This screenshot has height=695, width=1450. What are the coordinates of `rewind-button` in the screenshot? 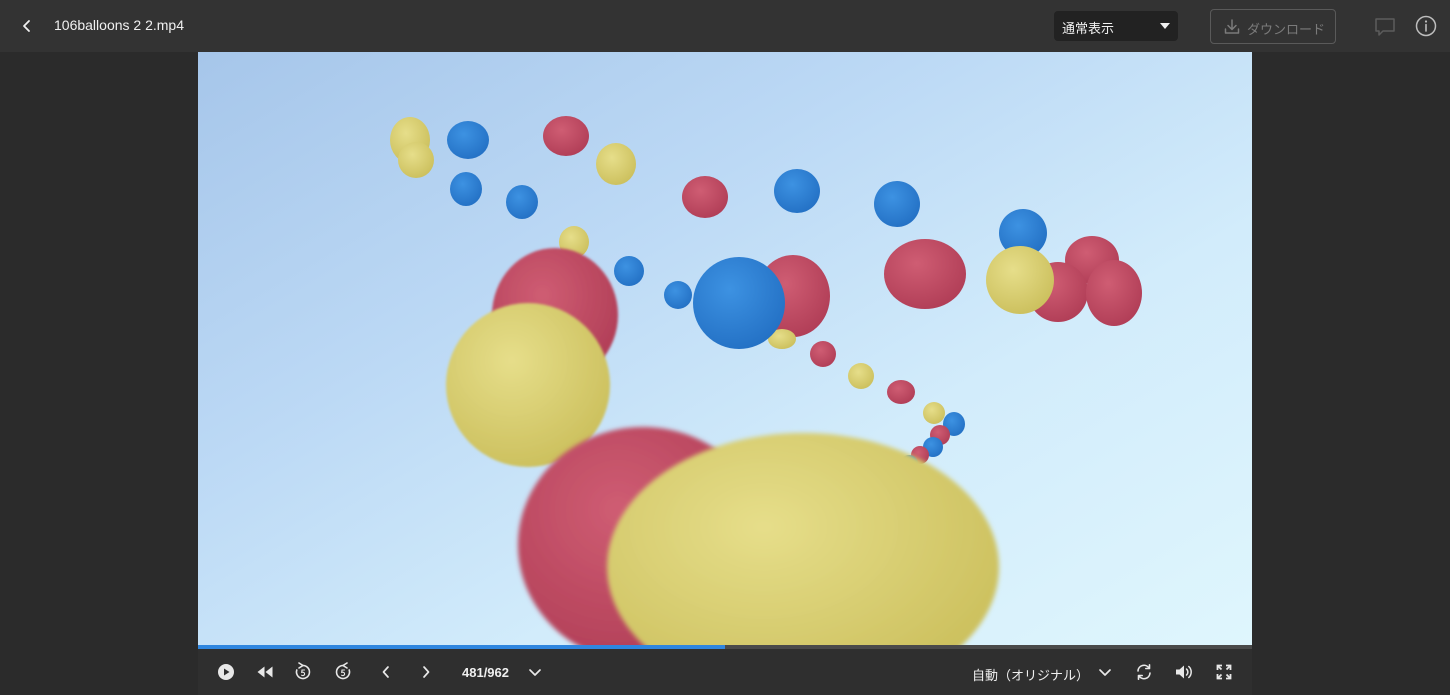 It's located at (265, 672).